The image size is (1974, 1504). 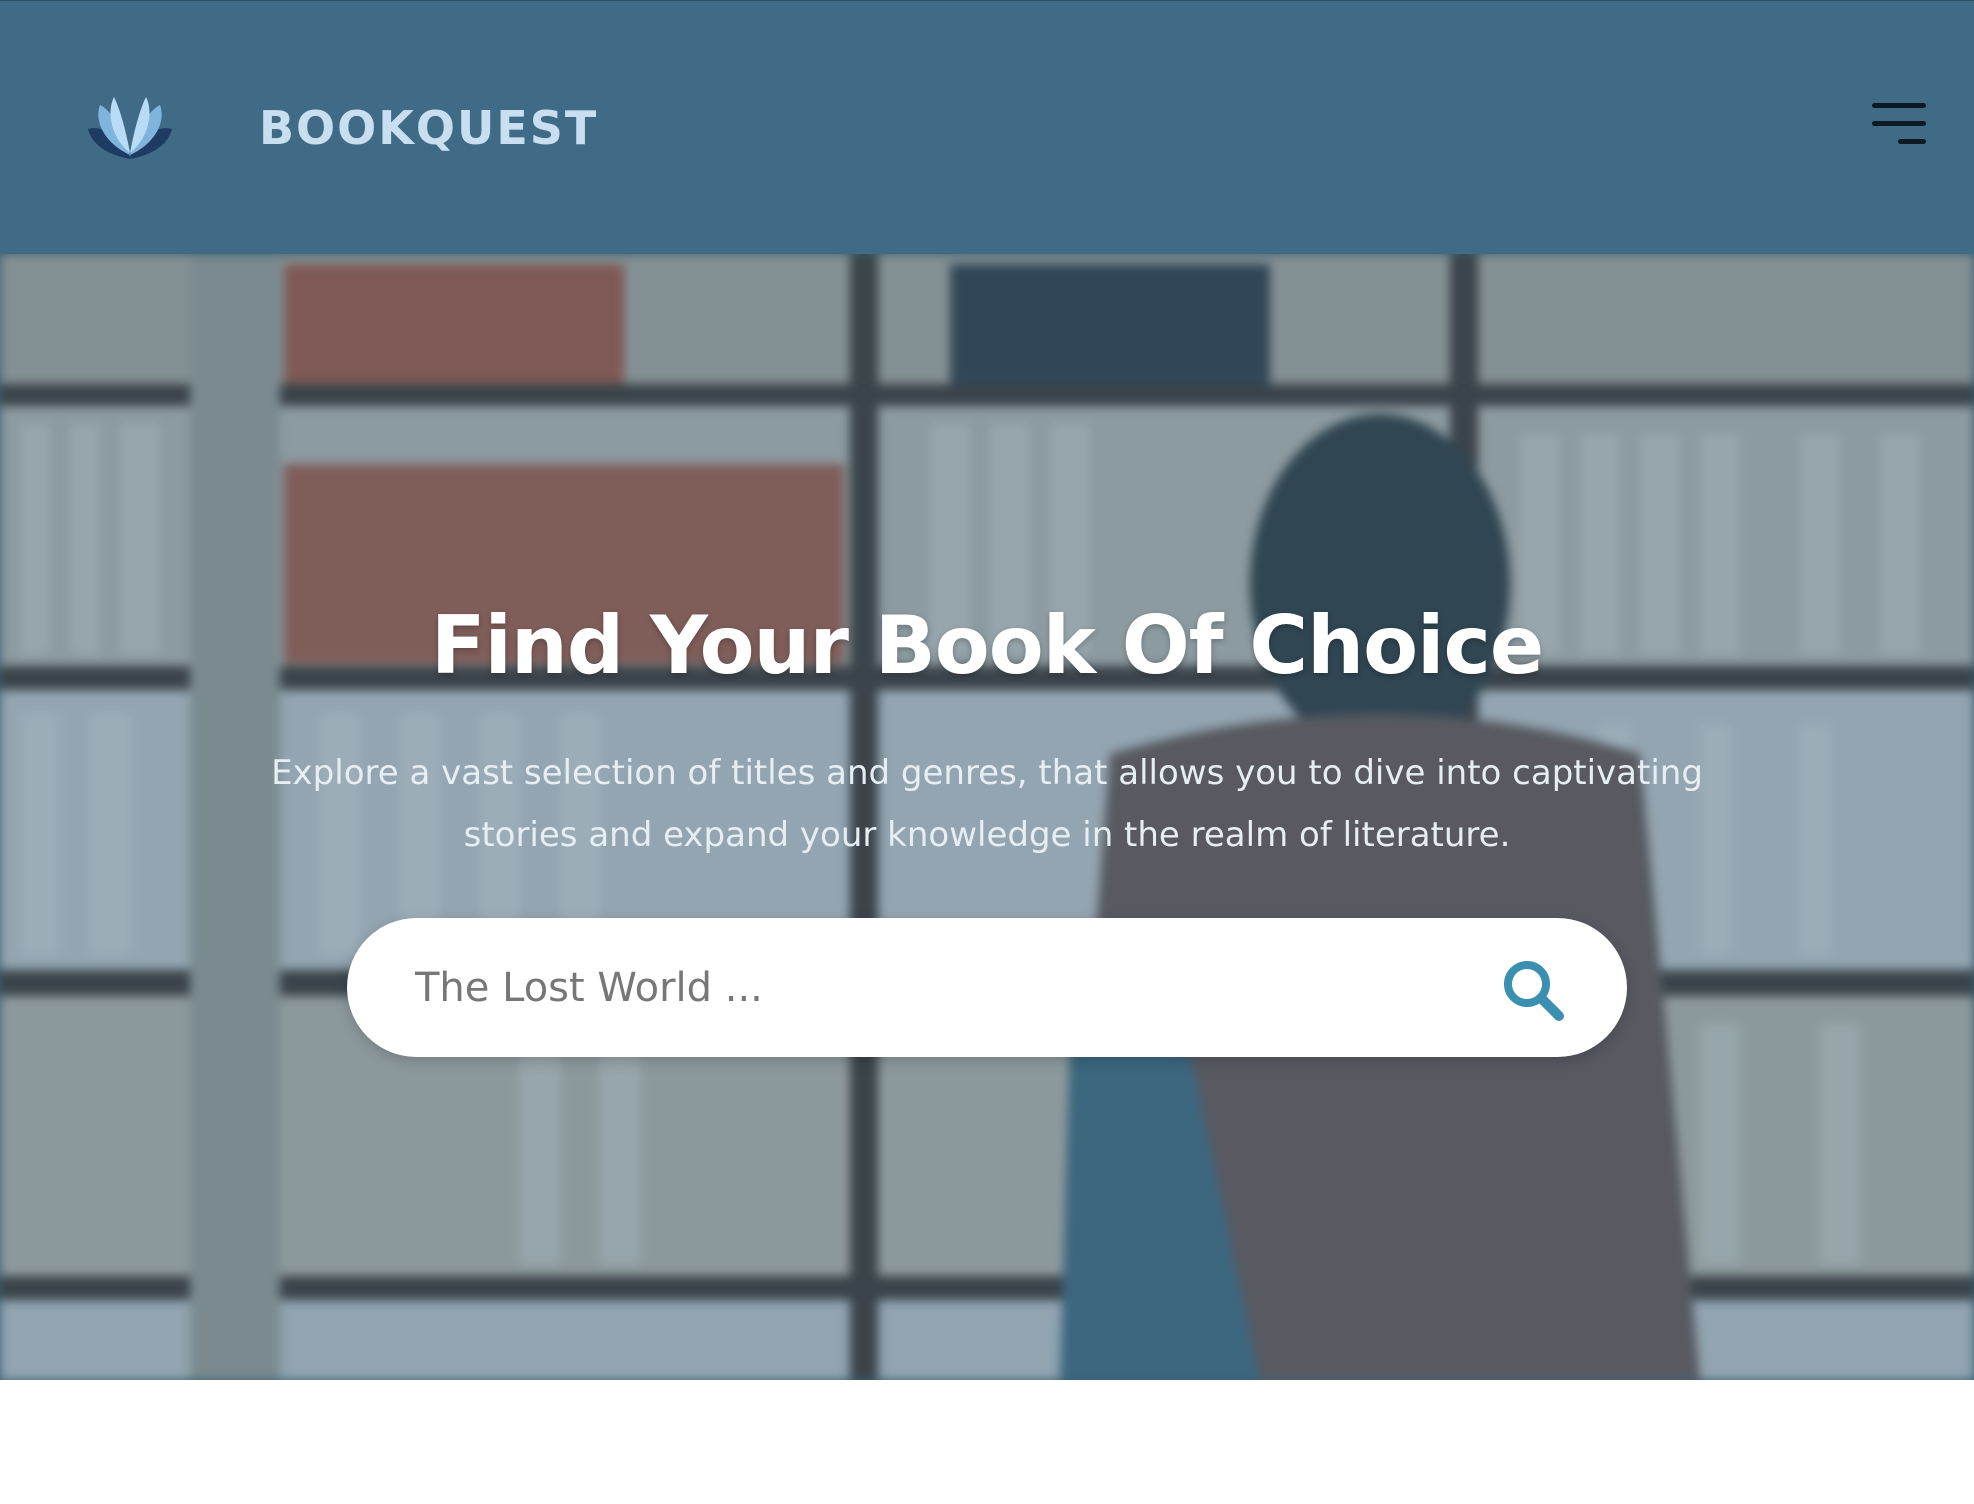 What do you see at coordinates (1533, 990) in the screenshot?
I see `search-icon` at bounding box center [1533, 990].